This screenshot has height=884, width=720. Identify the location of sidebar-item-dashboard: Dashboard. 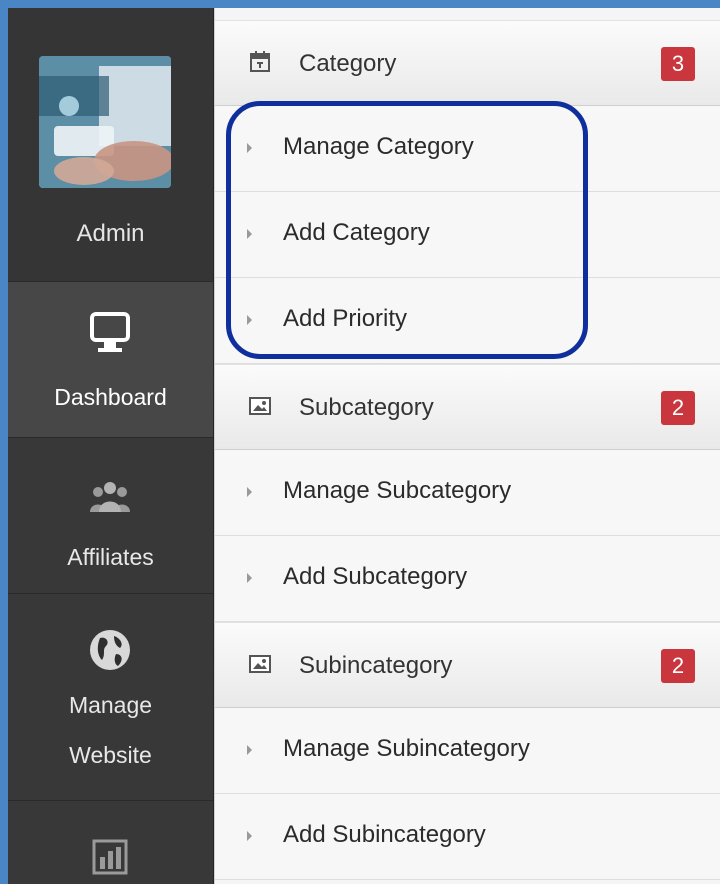
(110, 359).